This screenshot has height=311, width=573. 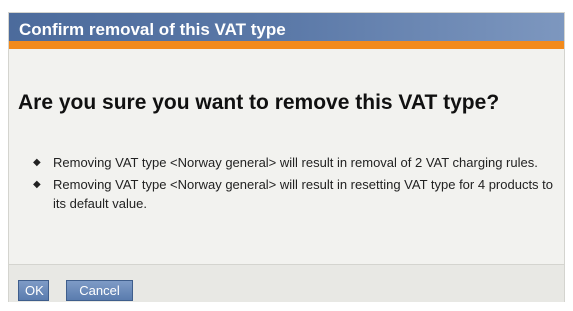 What do you see at coordinates (99, 290) in the screenshot?
I see `cancel-button: Cancel` at bounding box center [99, 290].